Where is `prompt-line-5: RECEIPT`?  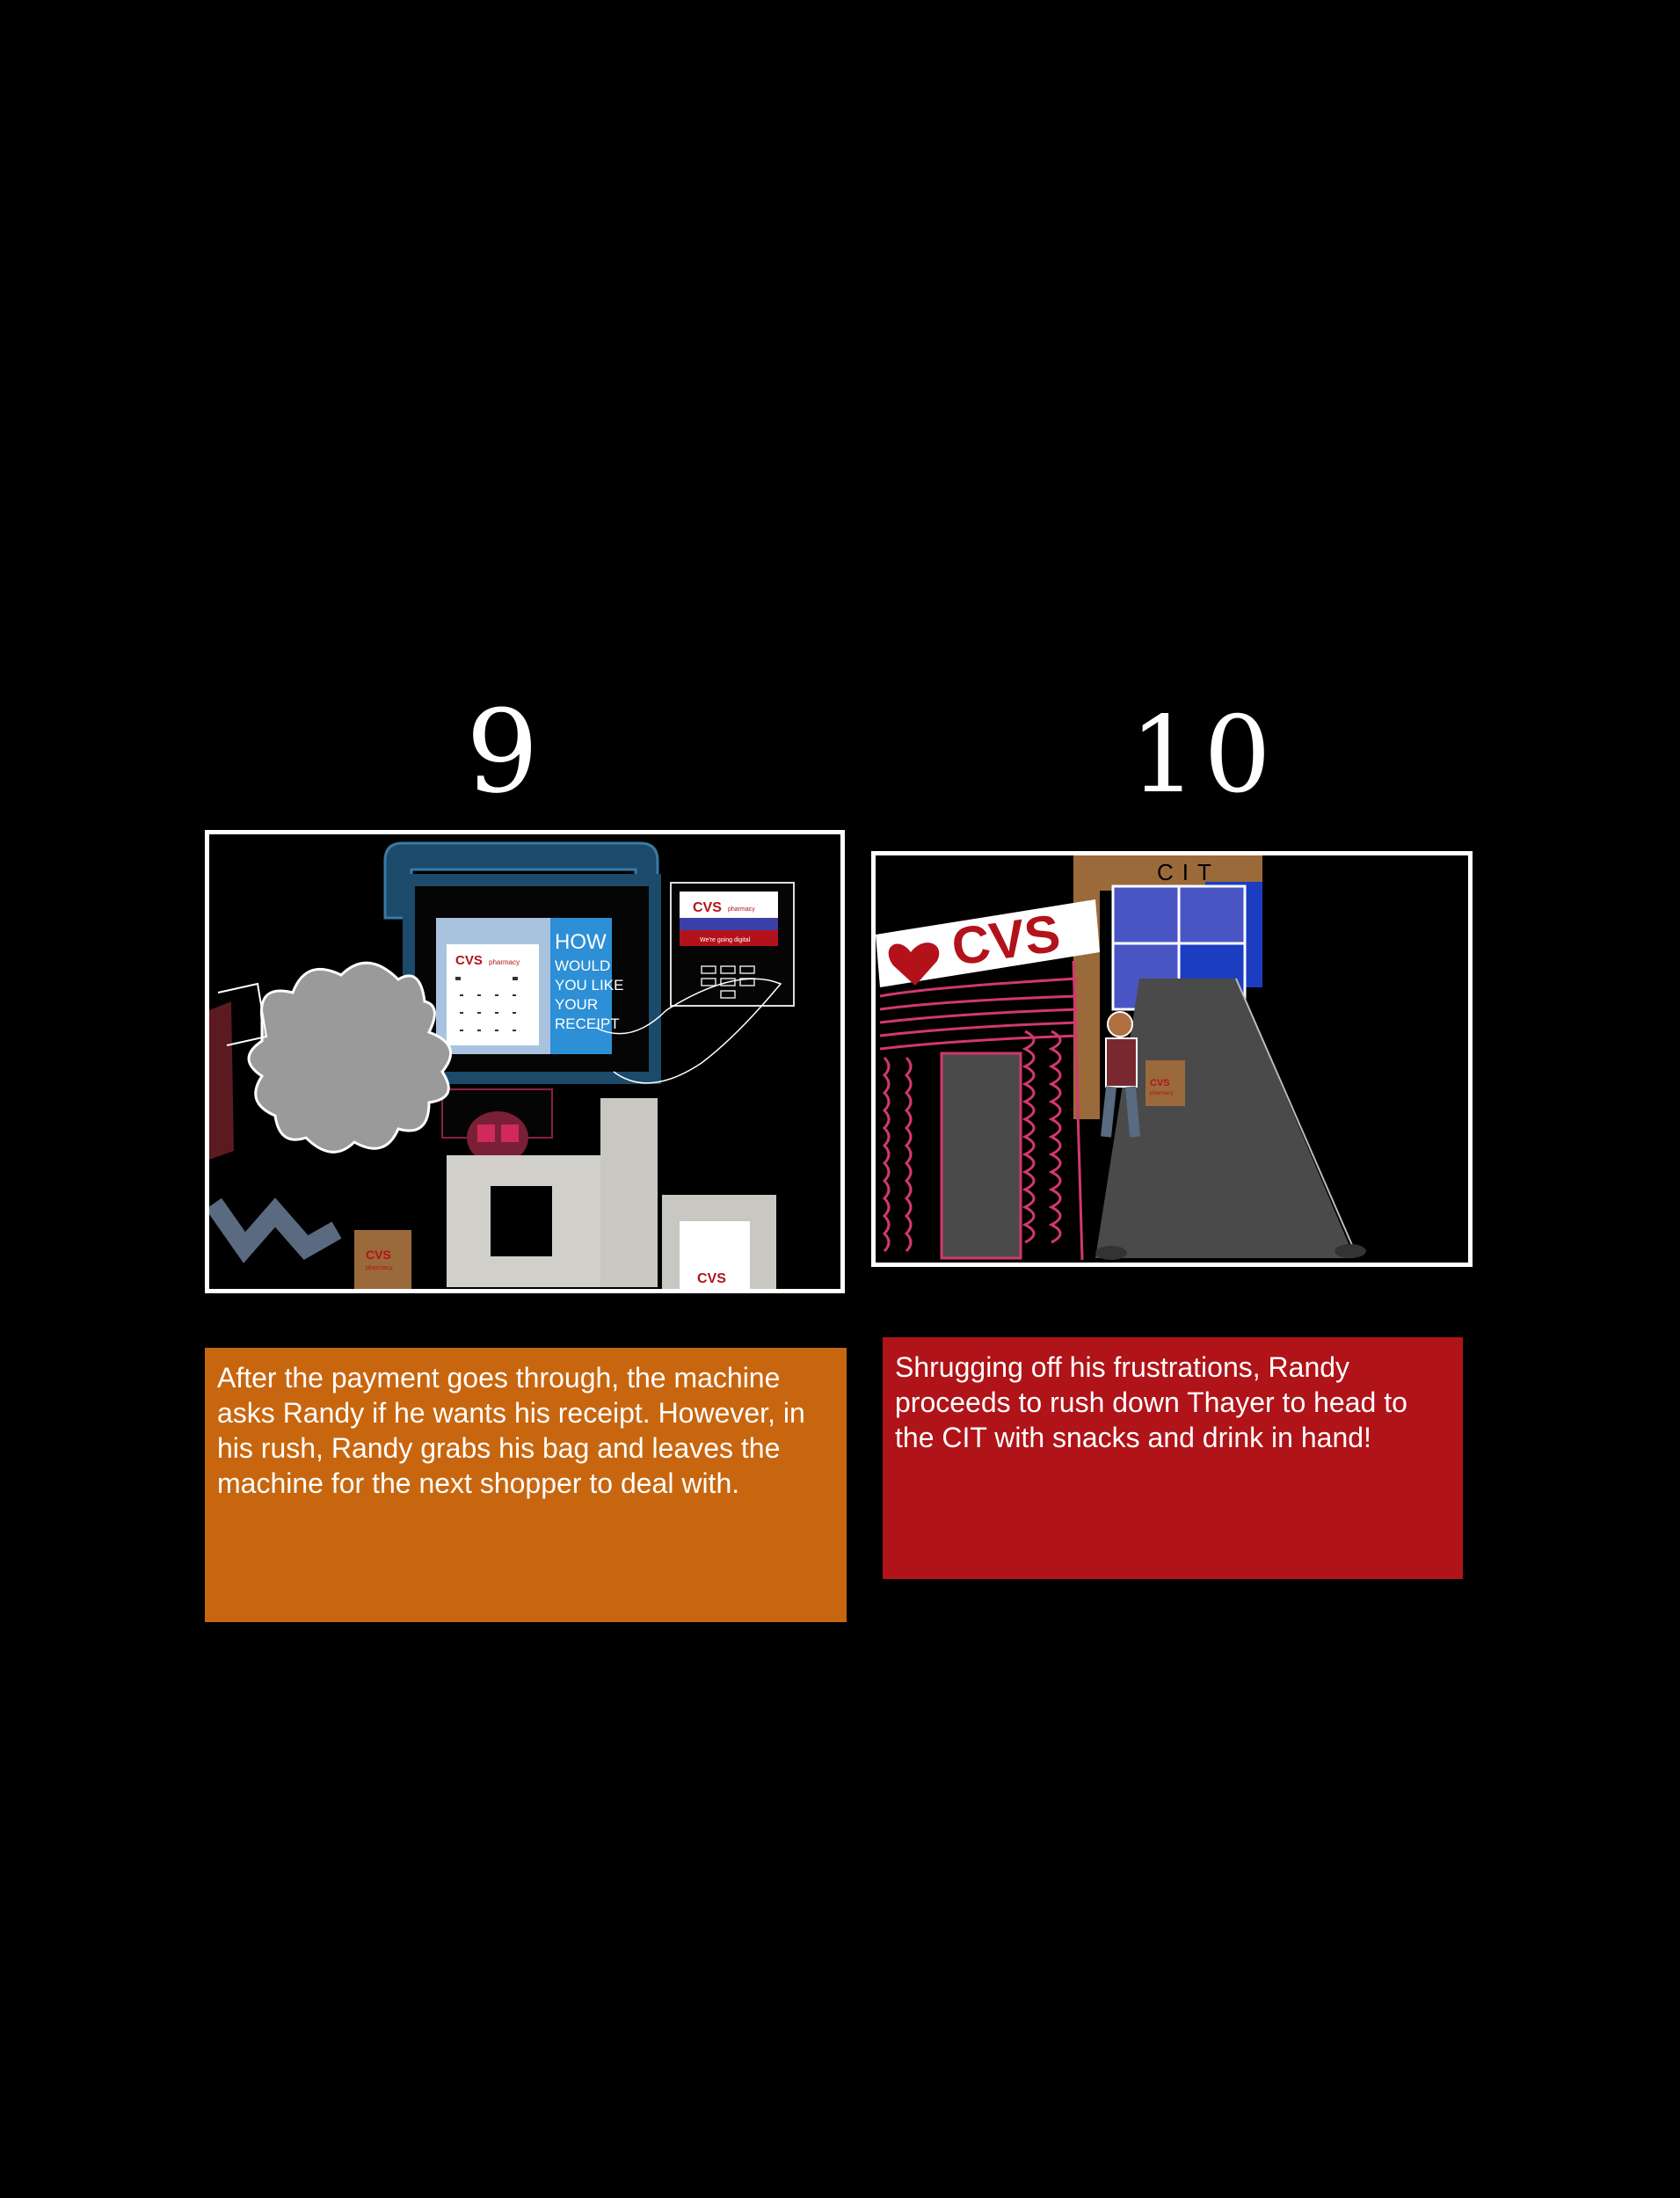
prompt-line-5: RECEIPT is located at coordinates (587, 1023).